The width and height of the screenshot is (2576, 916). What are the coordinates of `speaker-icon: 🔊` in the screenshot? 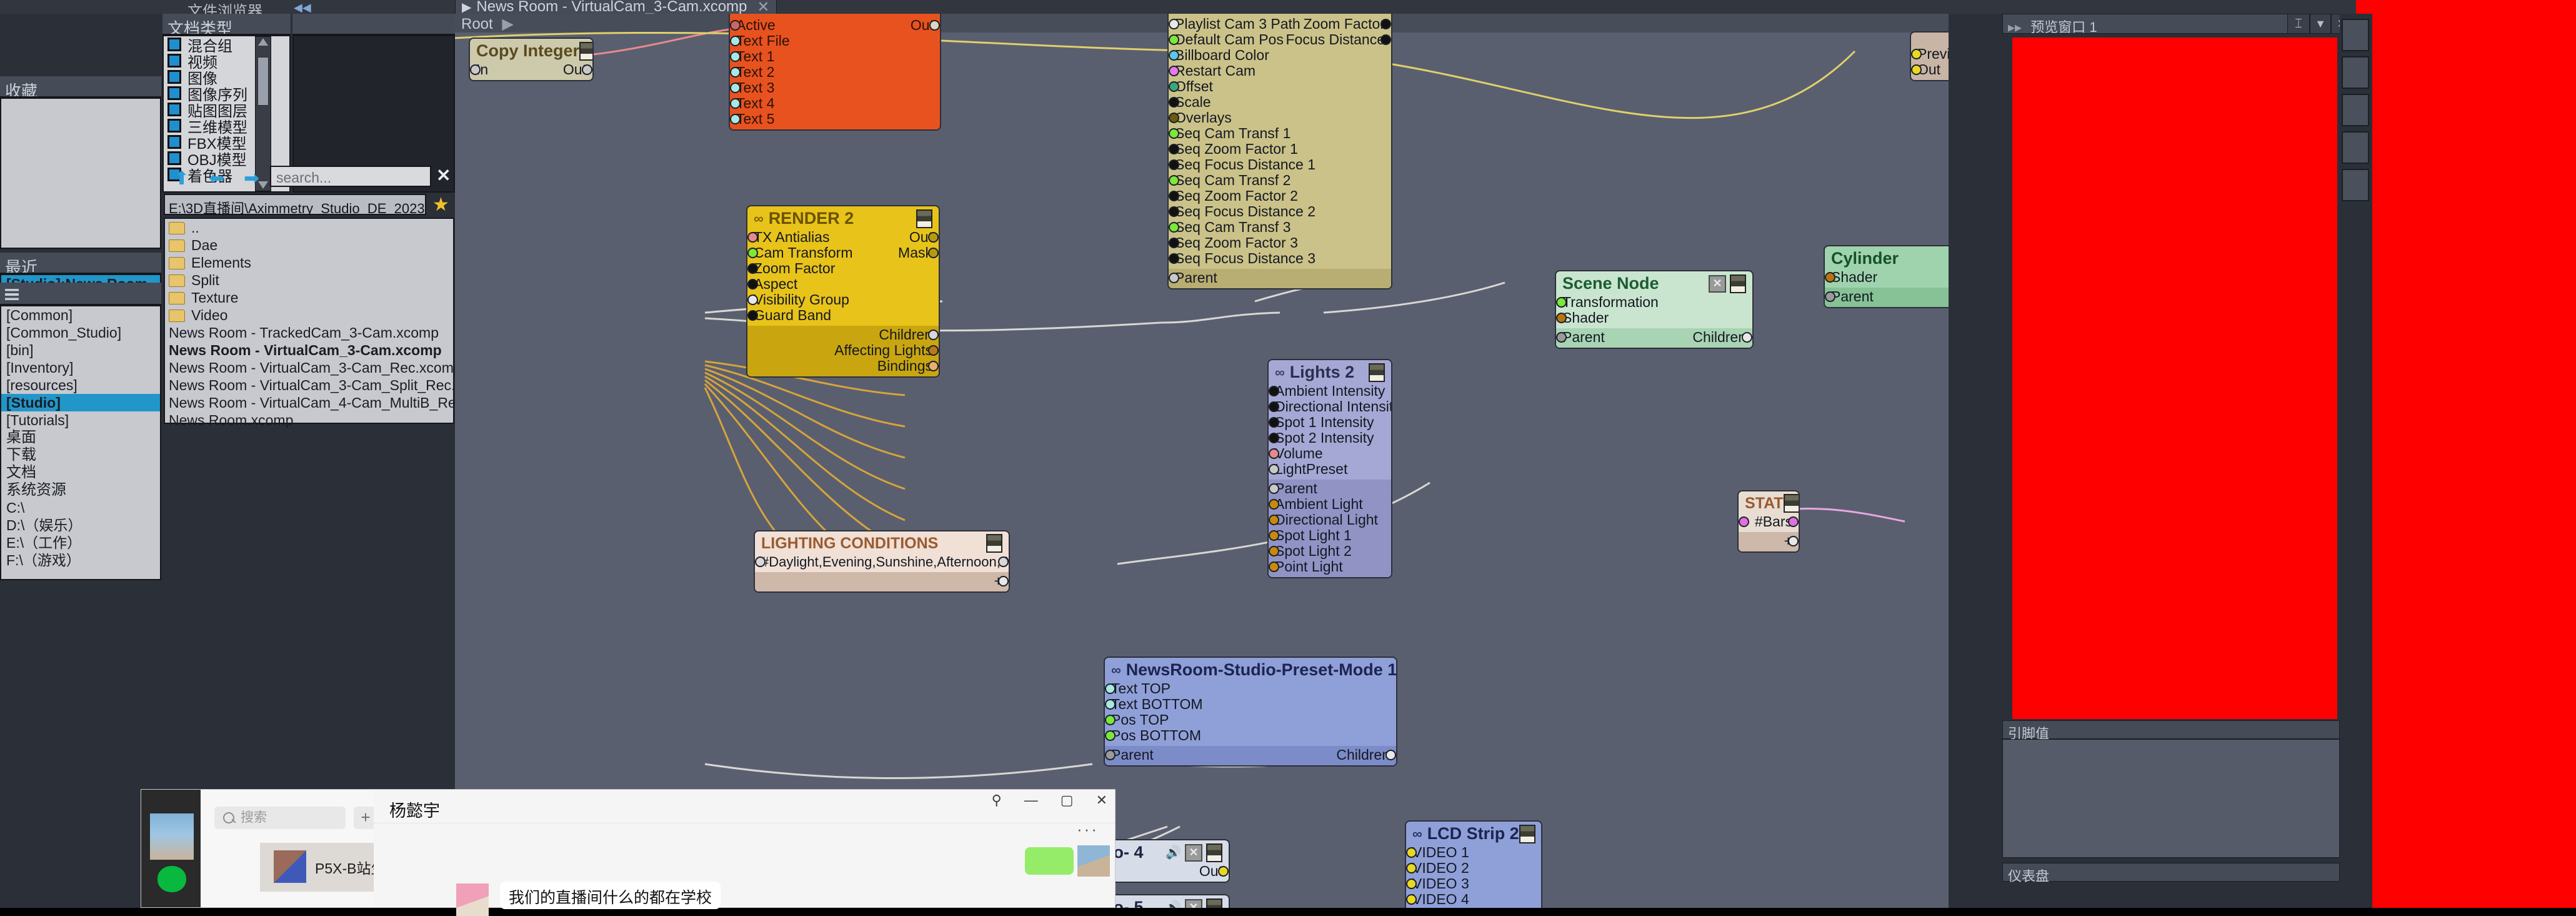 It's located at (1173, 904).